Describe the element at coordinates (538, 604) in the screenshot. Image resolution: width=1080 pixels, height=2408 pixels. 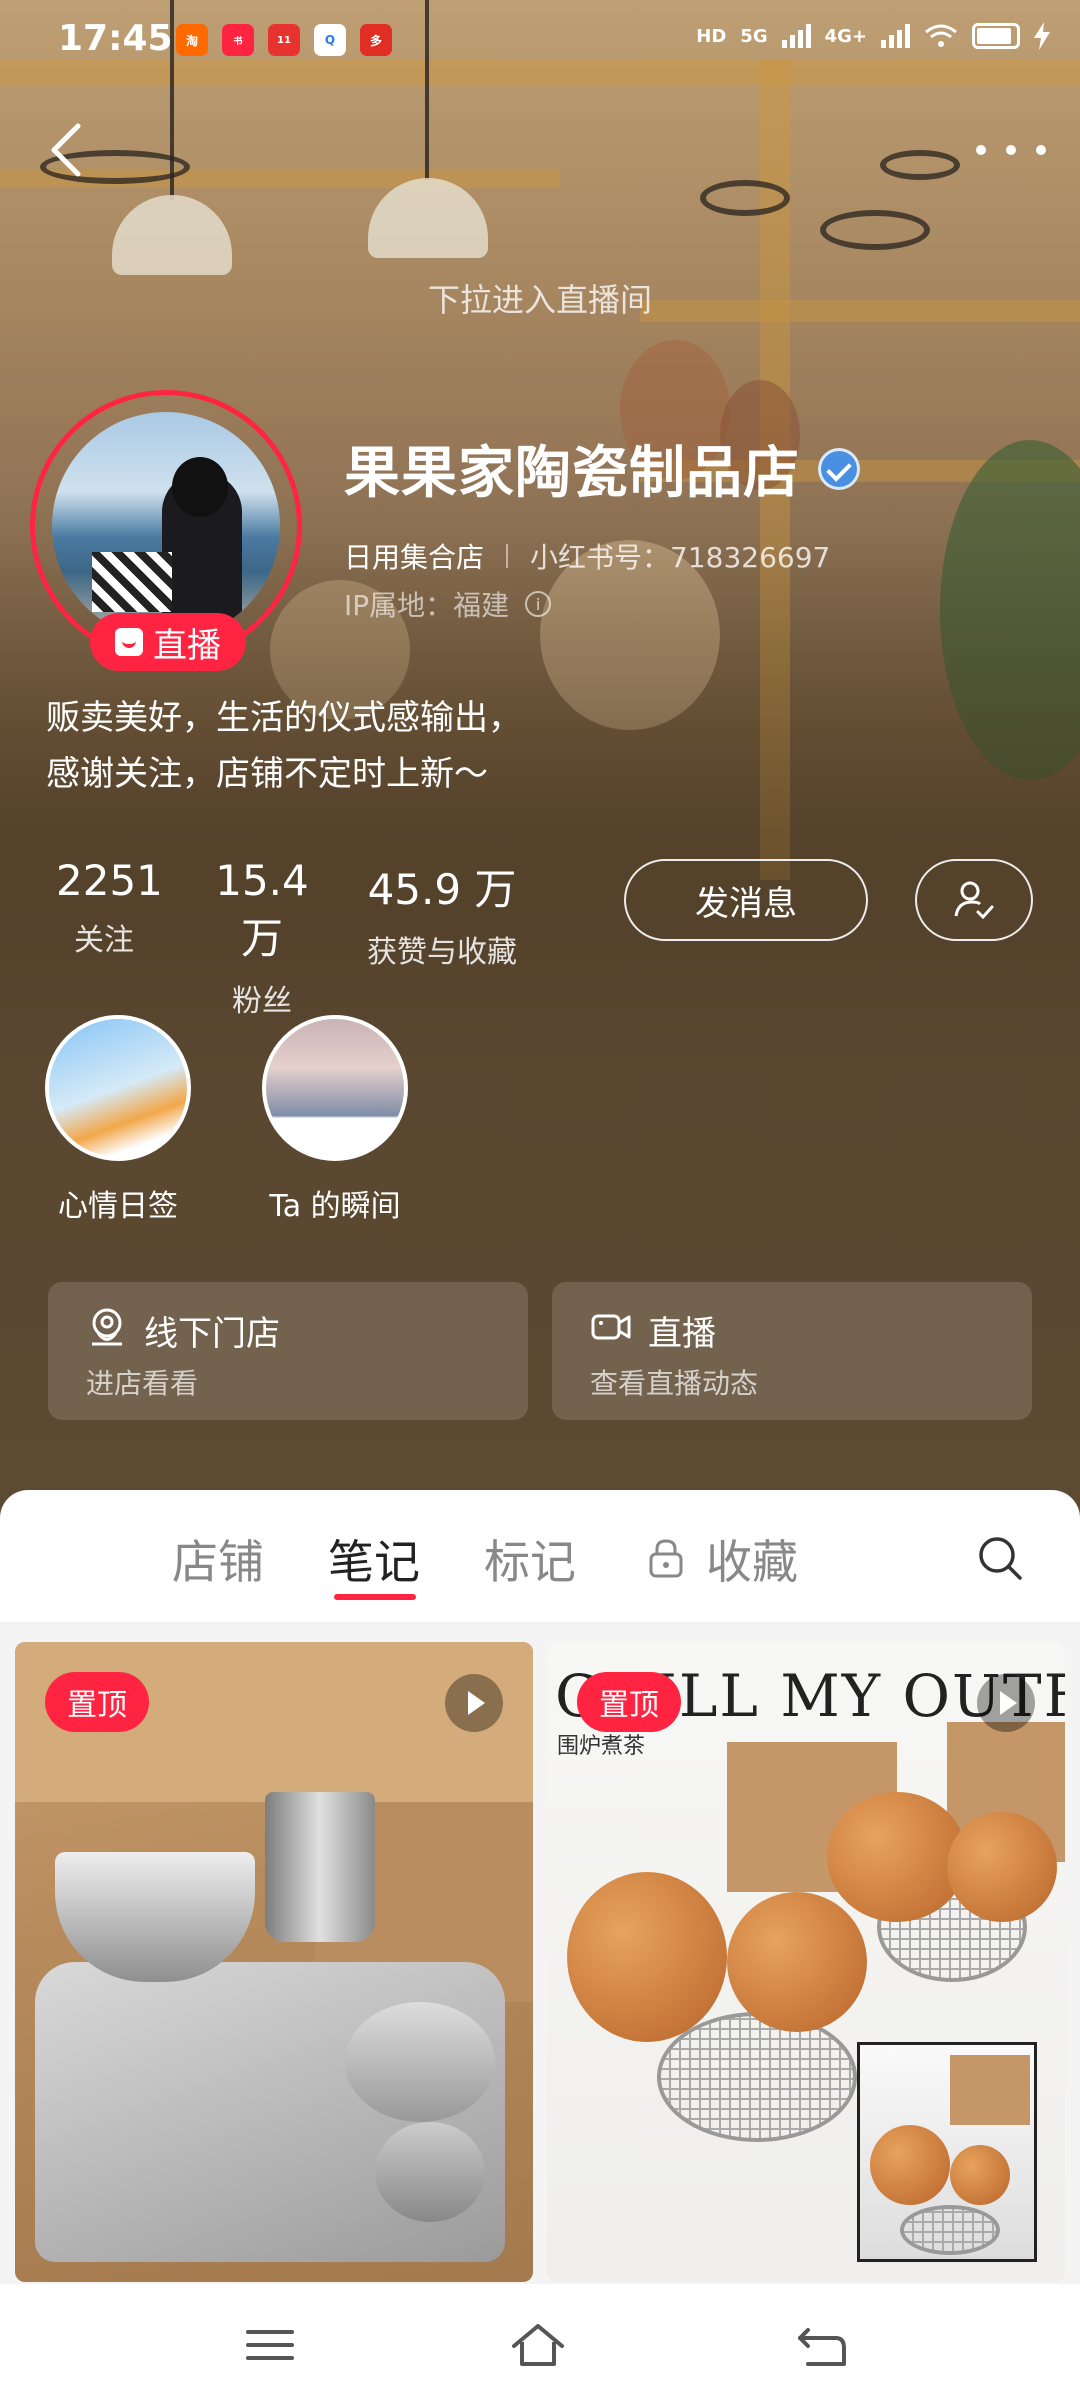
I see `info-icon: i` at that location.